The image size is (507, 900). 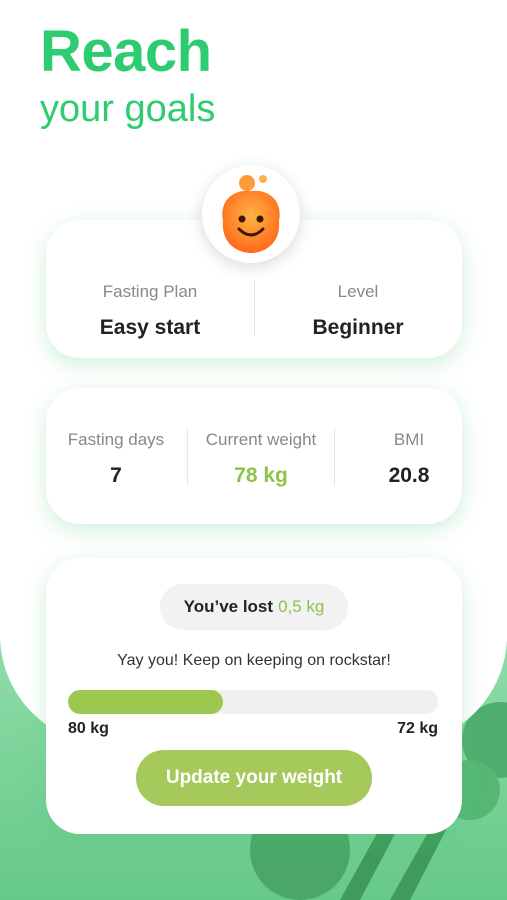 What do you see at coordinates (409, 439) in the screenshot?
I see `bmi-label: BMI` at bounding box center [409, 439].